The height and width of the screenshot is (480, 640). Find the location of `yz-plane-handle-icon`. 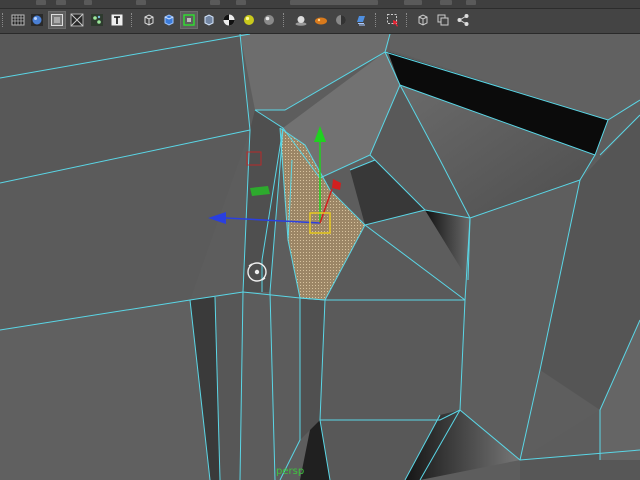

yz-plane-handle-icon is located at coordinates (254, 158).